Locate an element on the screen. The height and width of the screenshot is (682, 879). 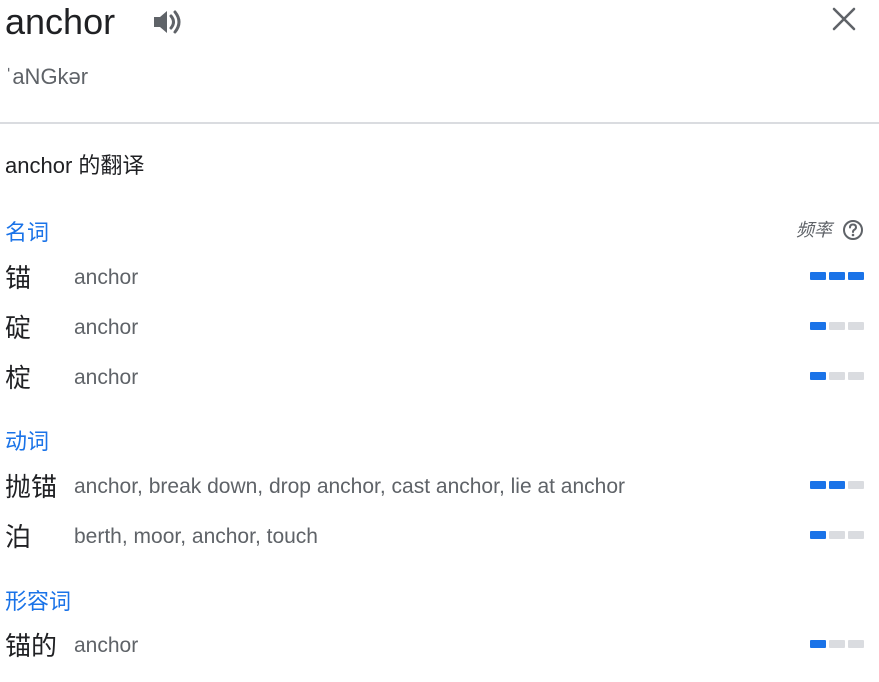
divider is located at coordinates (439, 123).